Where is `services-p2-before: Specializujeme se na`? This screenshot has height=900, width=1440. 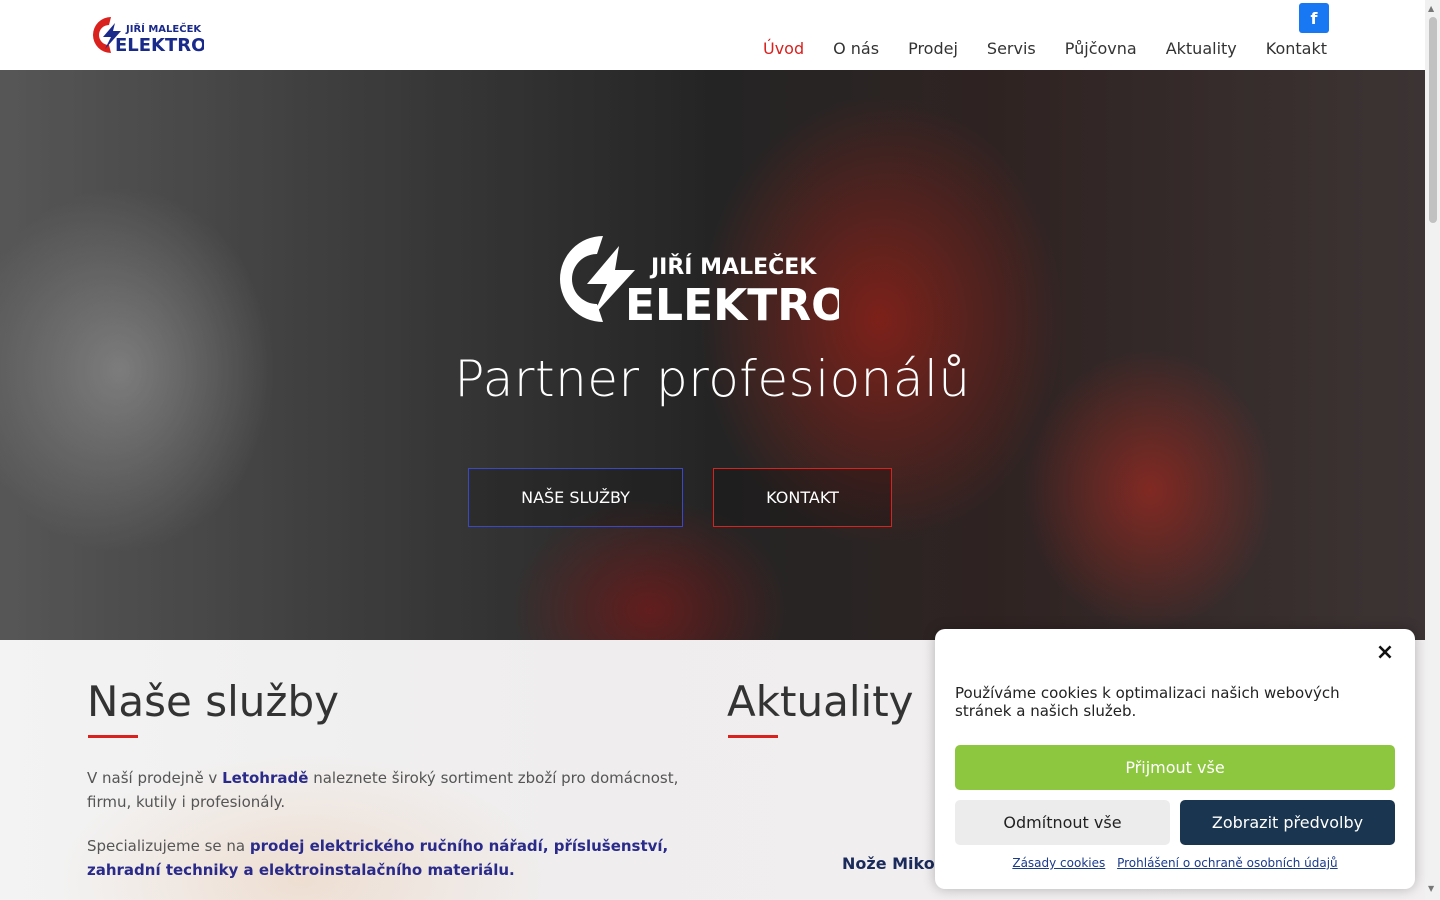
services-p2-before: Specializujeme se na is located at coordinates (168, 846).